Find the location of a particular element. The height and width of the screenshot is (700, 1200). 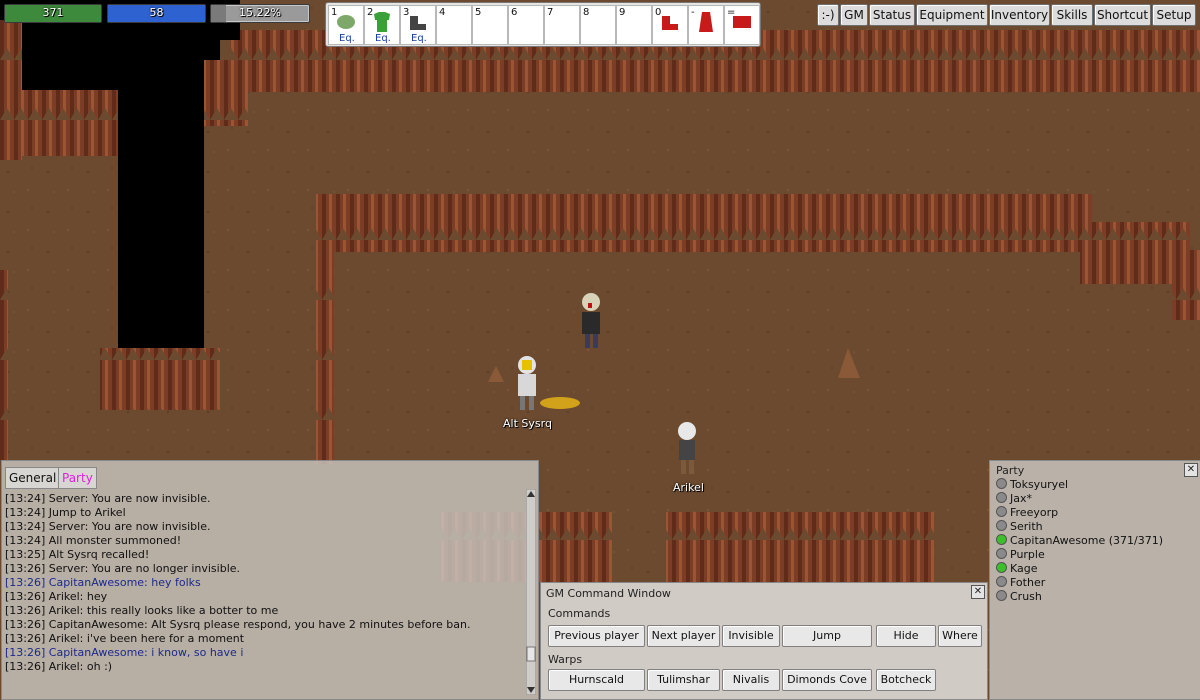

equipment-button: Equipment is located at coordinates (952, 15).